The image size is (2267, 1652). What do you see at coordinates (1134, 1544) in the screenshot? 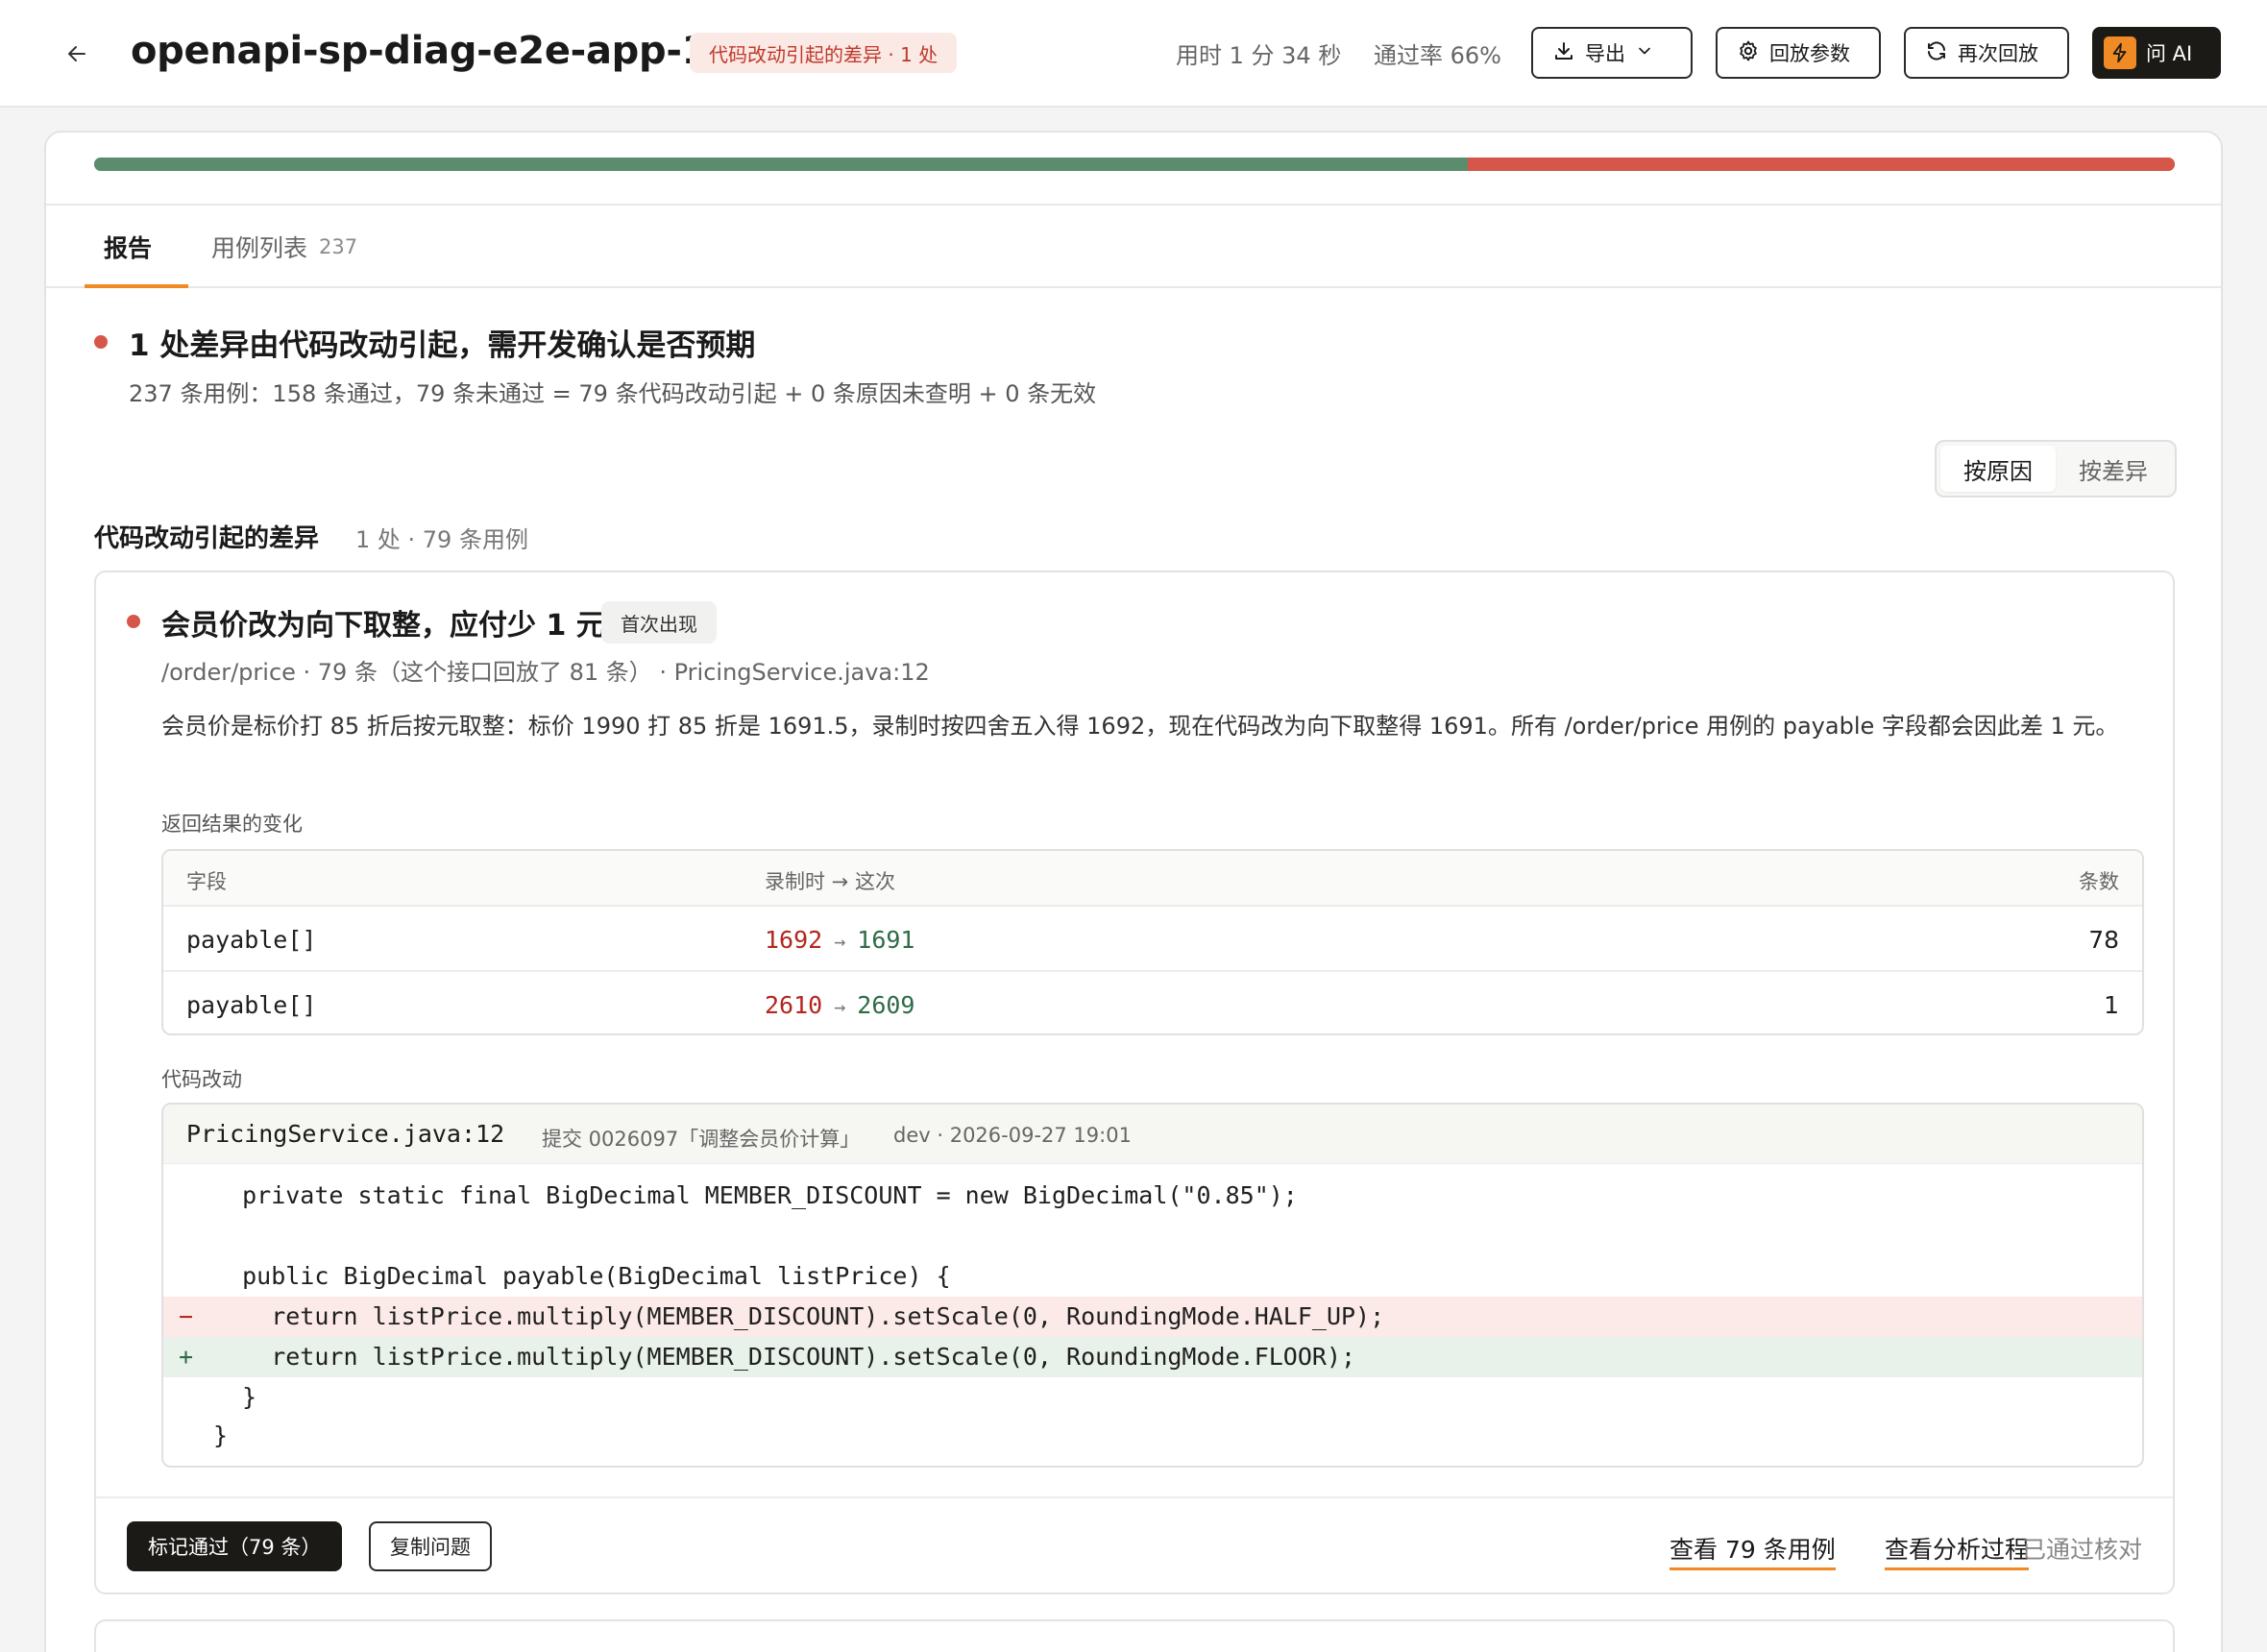
I see `issue-actions-footer: 标记通过（79 条） 复制问题 查看 79 条用例 查看分析过程 已通过核对` at bounding box center [1134, 1544].